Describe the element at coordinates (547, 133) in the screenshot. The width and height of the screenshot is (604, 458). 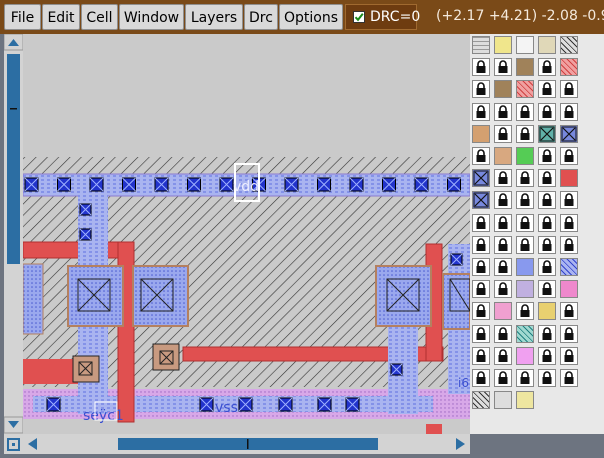
I see `teal-cross-icon` at that location.